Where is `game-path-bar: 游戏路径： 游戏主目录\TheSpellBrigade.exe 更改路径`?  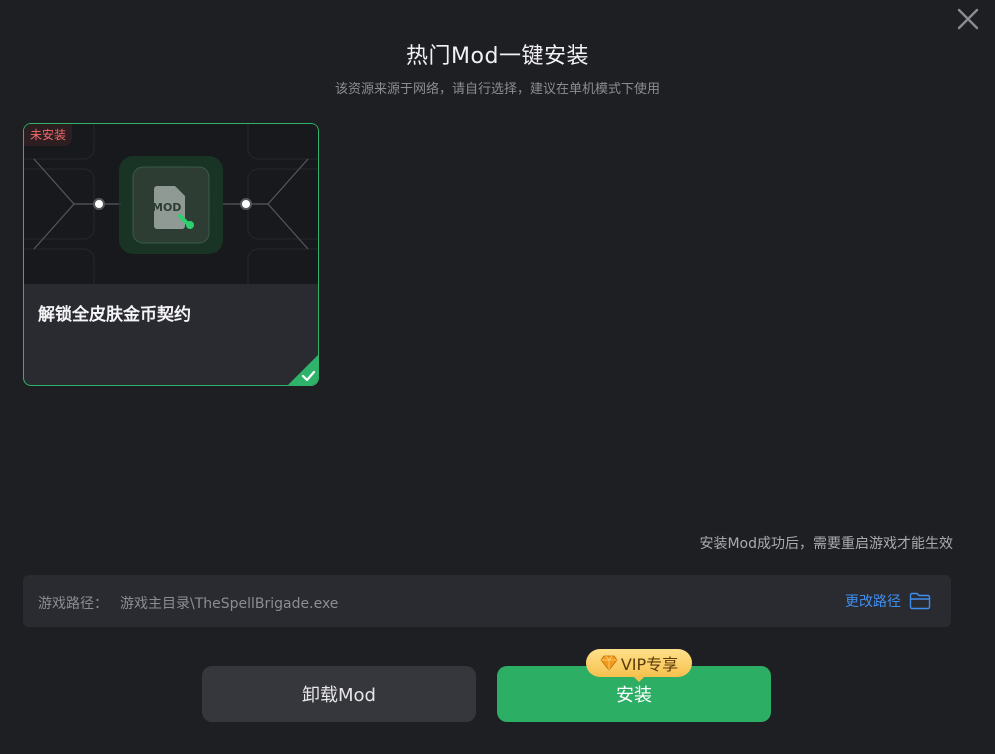
game-path-bar: 游戏路径： 游戏主目录\TheSpellBrigade.exe 更改路径 is located at coordinates (487, 601).